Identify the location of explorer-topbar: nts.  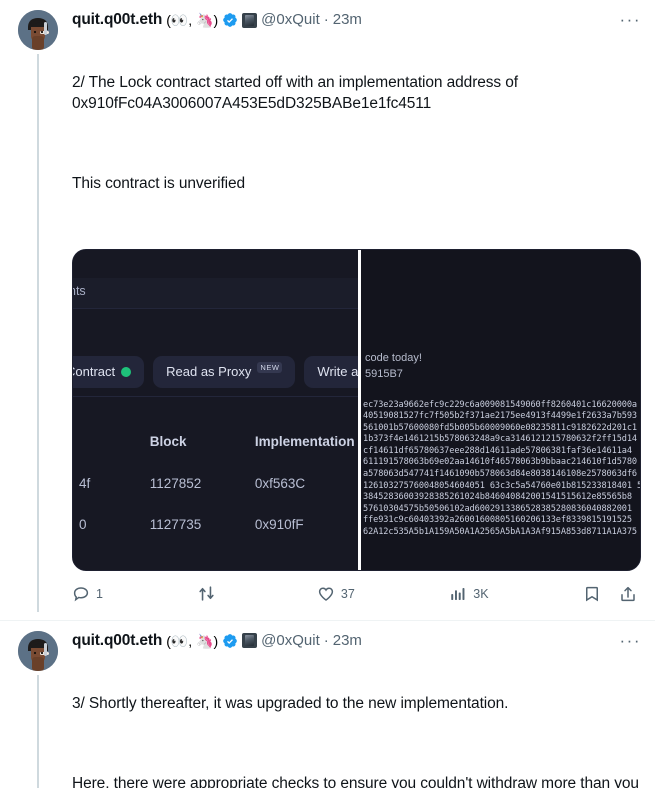
(216, 292).